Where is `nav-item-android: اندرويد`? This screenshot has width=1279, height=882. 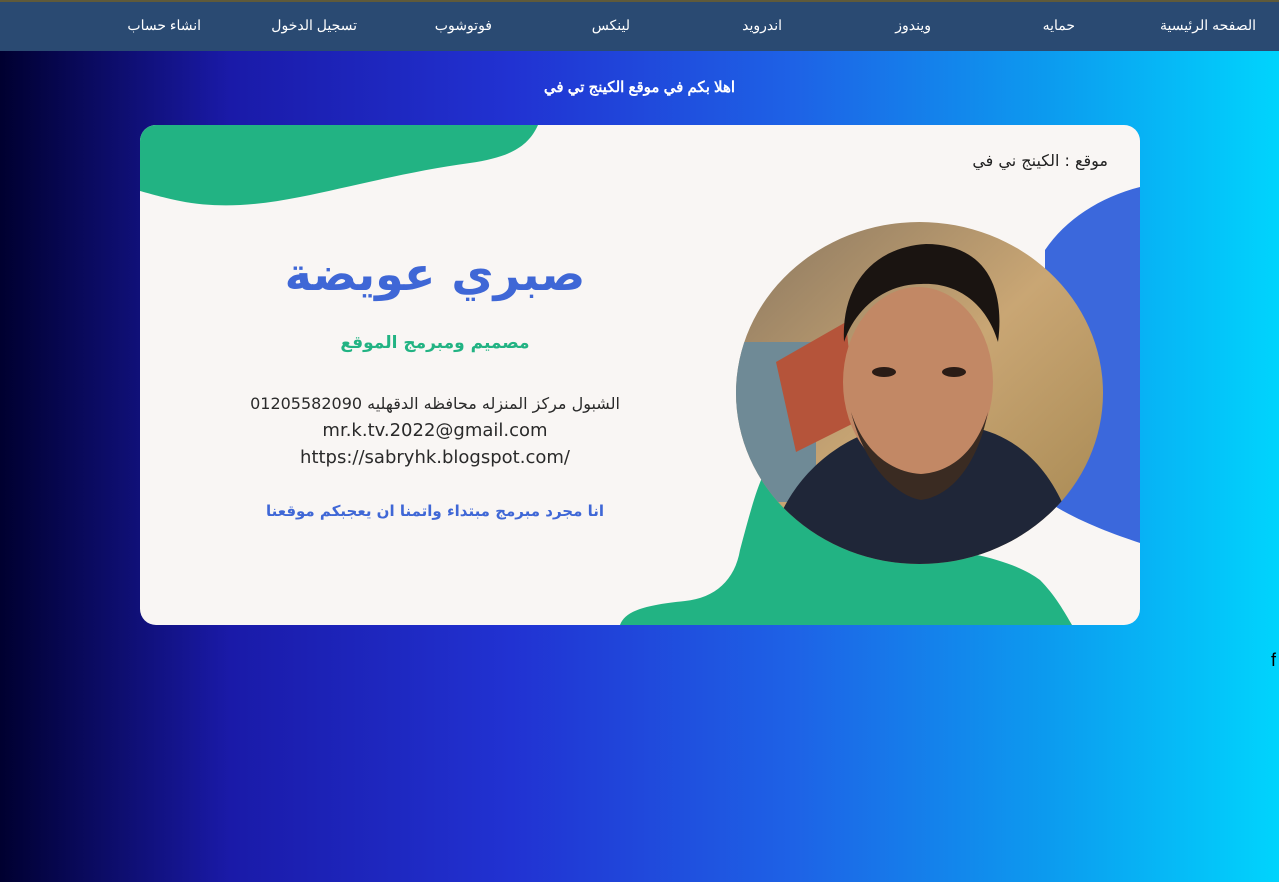 nav-item-android: اندرويد is located at coordinates (762, 25).